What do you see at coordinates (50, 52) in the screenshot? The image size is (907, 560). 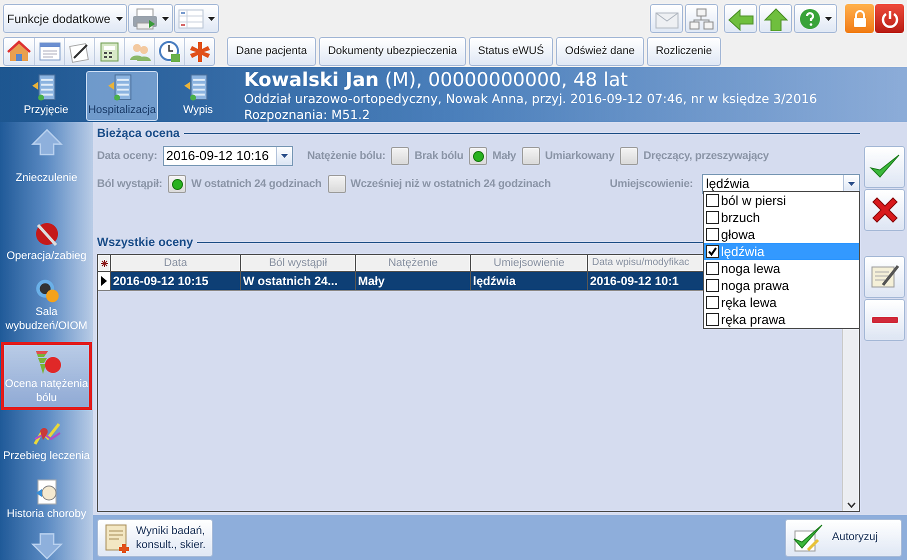 I see `window-list-icon` at bounding box center [50, 52].